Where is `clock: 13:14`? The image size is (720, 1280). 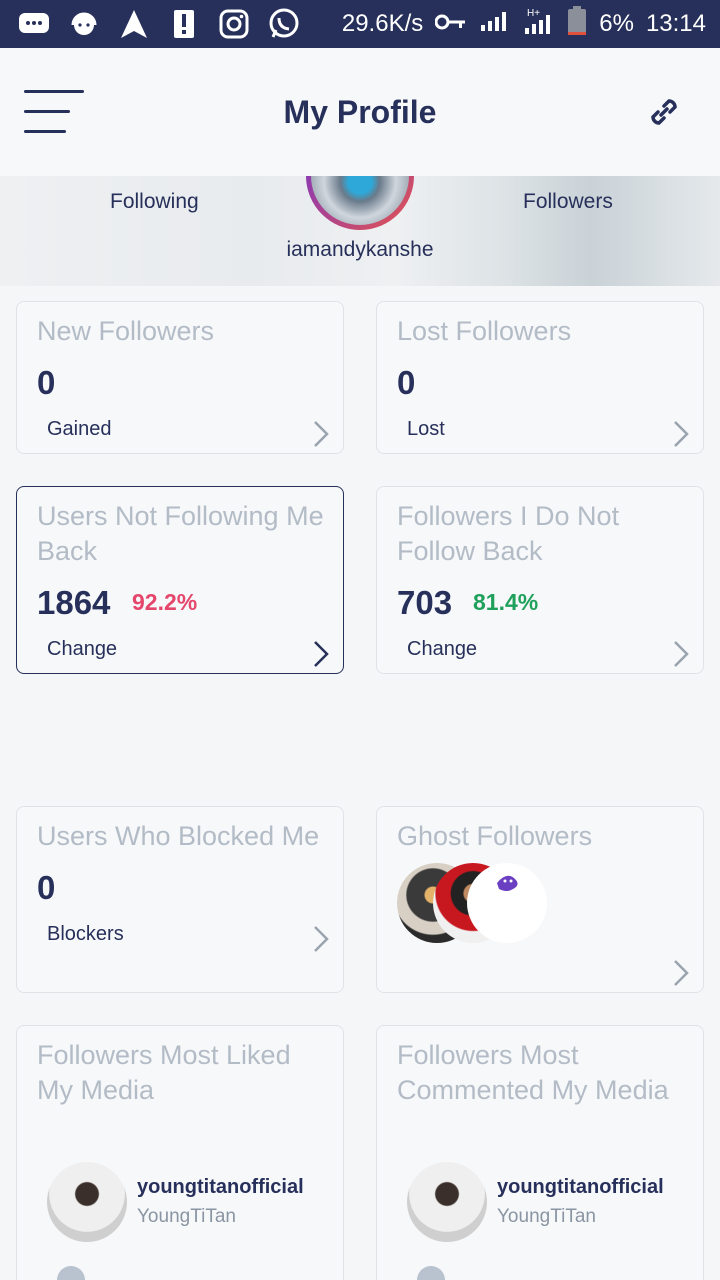 clock: 13:14 is located at coordinates (675, 23).